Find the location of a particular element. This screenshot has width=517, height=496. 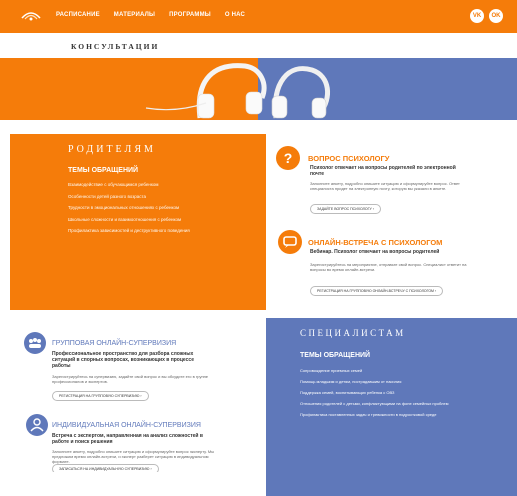

register-group-supervision-button: РЕГИСТРАЦИЯ НА ГРУППОВУЮ СУПЕРВИЗИЮ › is located at coordinates (100, 396).